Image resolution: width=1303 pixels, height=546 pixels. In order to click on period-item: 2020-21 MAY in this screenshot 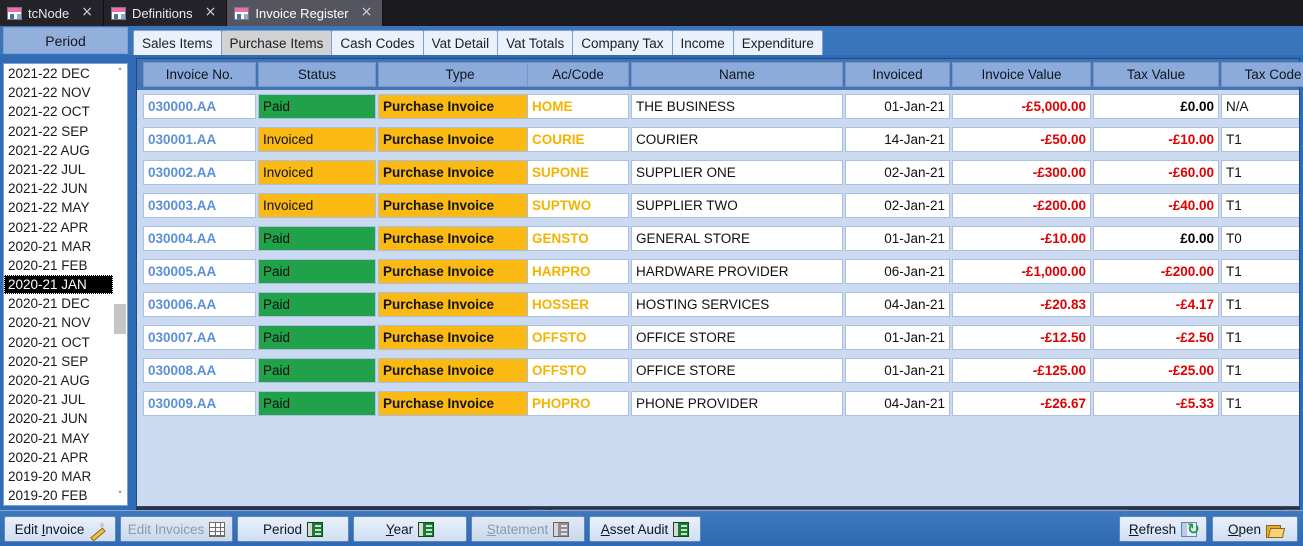, I will do `click(58, 438)`.